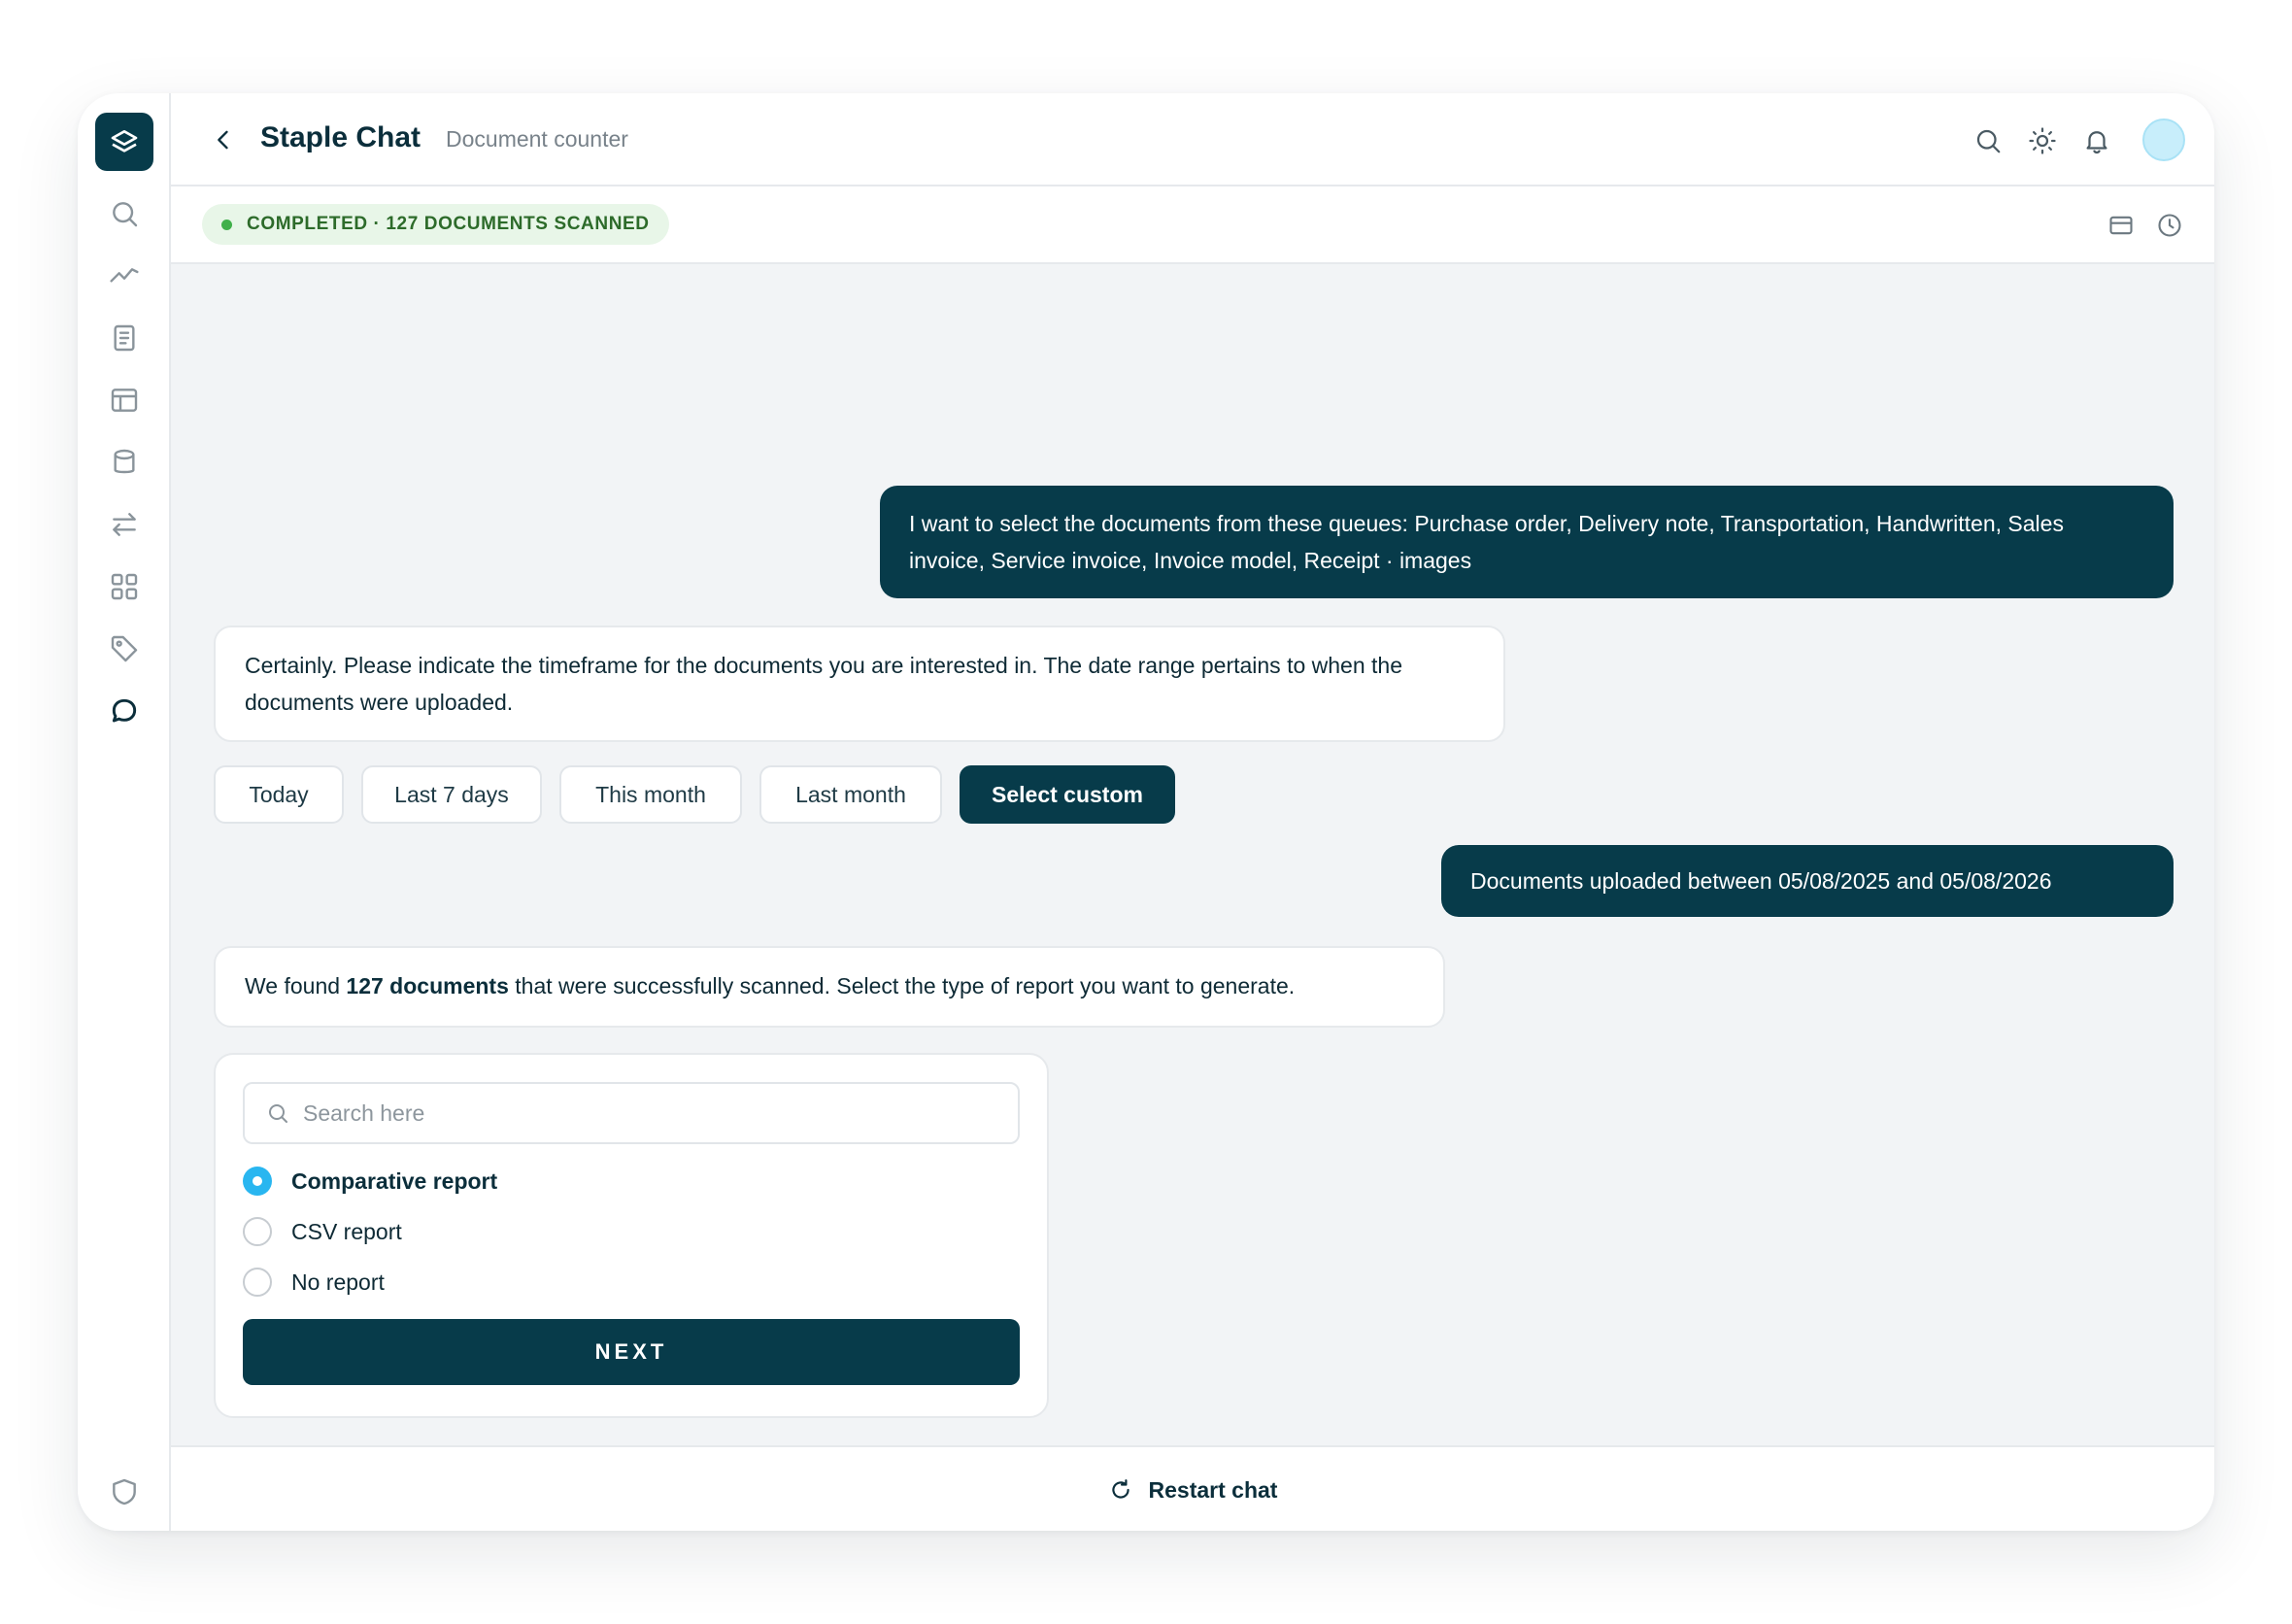 This screenshot has width=2292, height=1624. Describe the element at coordinates (2163, 139) in the screenshot. I see `avatar` at that location.